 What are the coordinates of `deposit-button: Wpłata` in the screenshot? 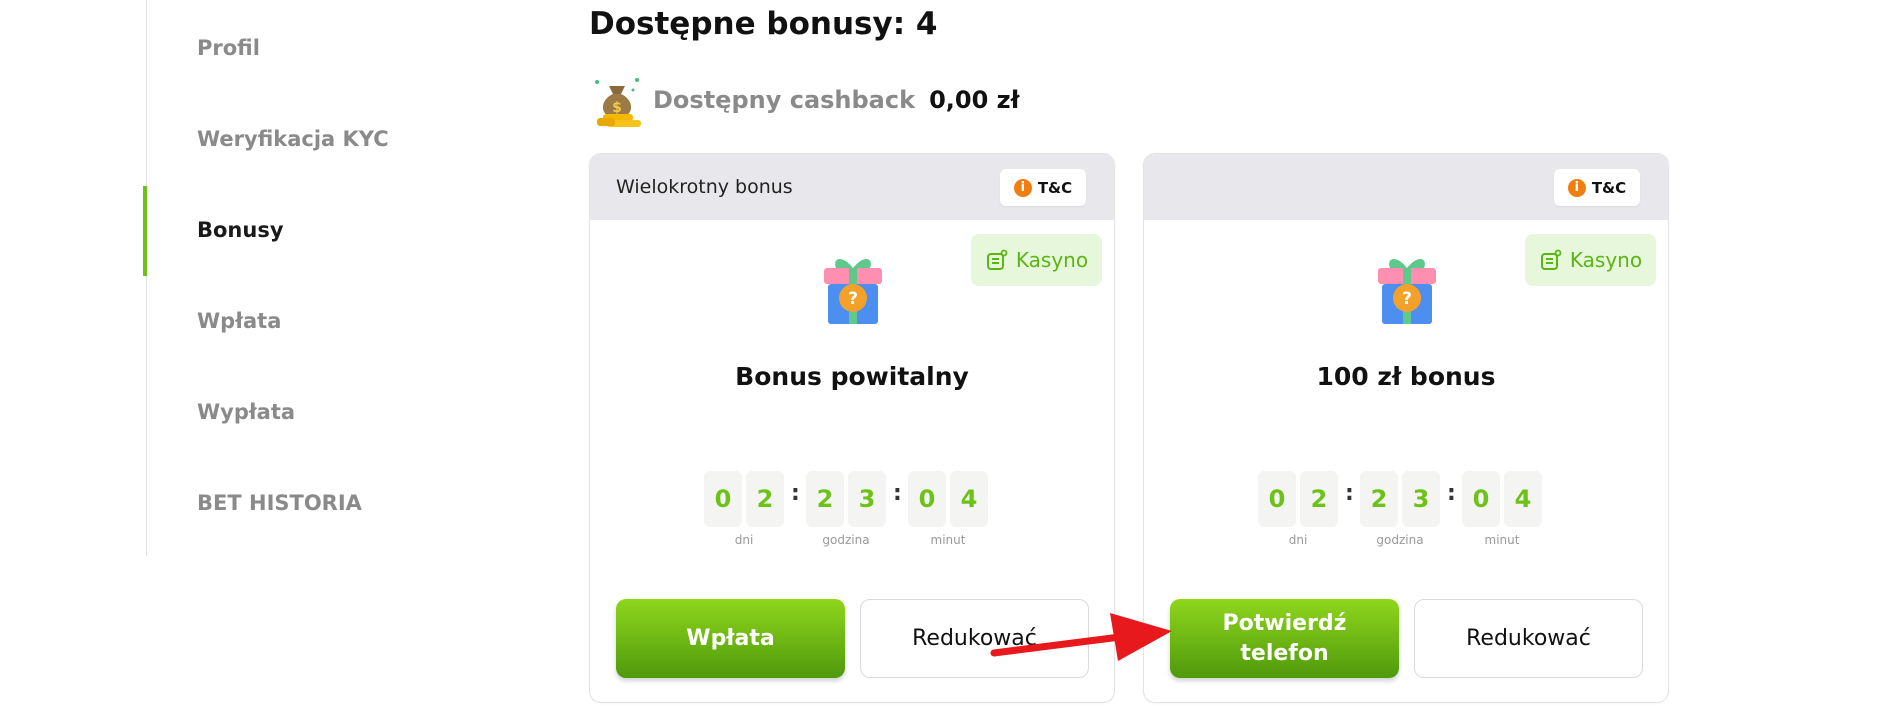 It's located at (730, 638).